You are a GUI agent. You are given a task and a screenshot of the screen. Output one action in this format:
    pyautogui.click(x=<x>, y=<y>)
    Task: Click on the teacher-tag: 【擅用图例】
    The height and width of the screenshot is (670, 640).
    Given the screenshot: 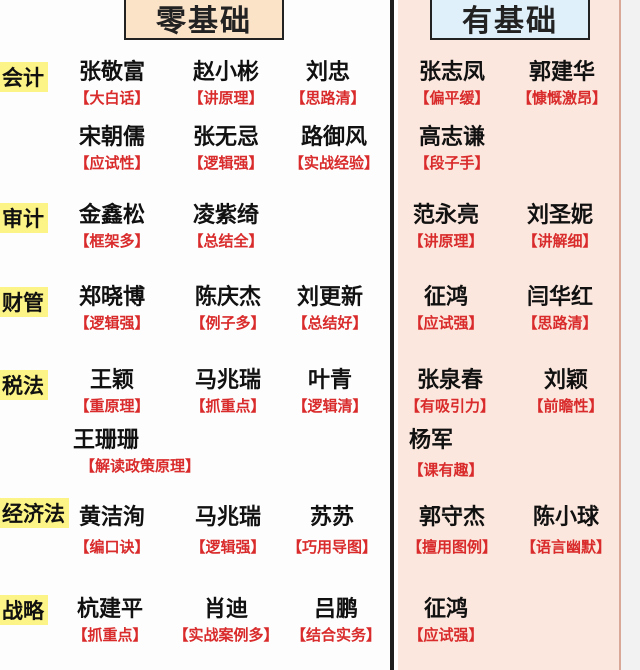 What is the action you would take?
    pyautogui.click(x=451, y=547)
    